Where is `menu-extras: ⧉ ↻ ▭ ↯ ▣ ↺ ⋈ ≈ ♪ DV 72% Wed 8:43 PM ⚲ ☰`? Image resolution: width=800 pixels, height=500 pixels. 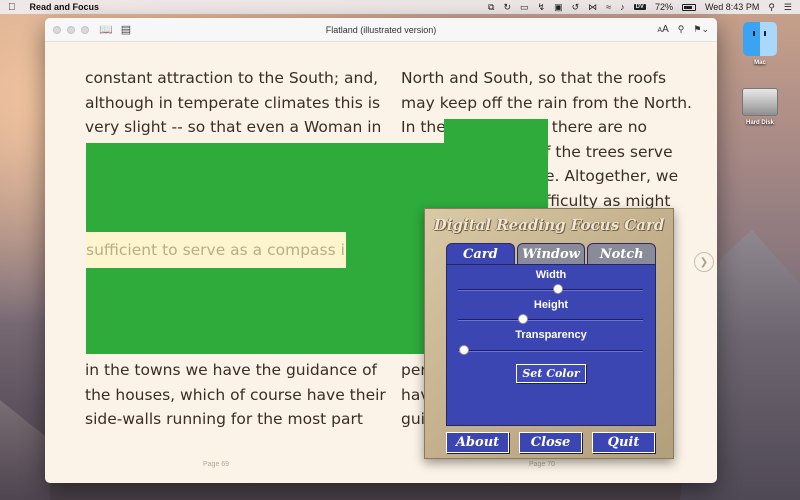 menu-extras: ⧉ ↻ ▭ ↯ ▣ ↺ ⋈ ≈ ♪ DV 72% Wed 8:43 PM ⚲ ☰ is located at coordinates (640, 7).